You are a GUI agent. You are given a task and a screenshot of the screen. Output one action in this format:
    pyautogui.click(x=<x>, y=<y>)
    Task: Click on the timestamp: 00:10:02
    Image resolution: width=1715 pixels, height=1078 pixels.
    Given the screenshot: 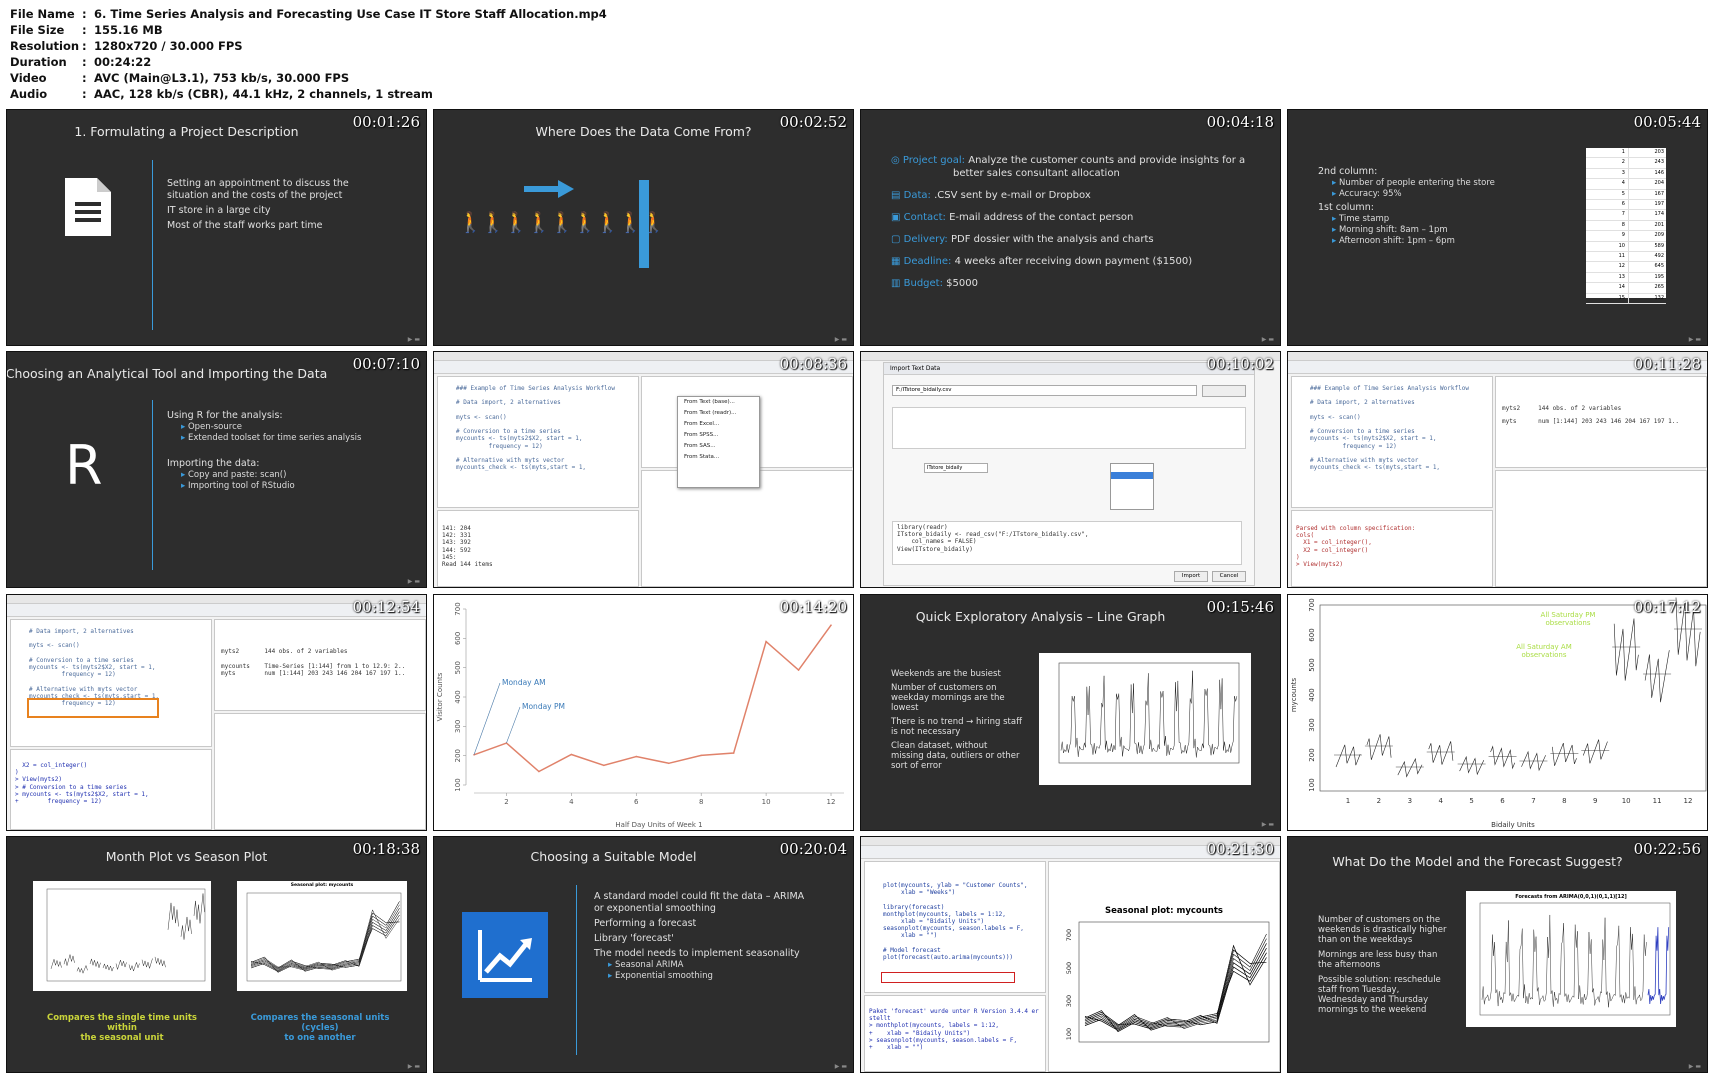 What is the action you would take?
    pyautogui.click(x=1240, y=364)
    